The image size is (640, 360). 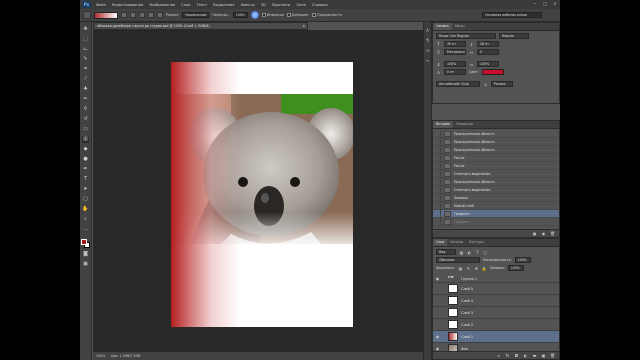 I want to click on foreground-color, so click(x=84, y=242).